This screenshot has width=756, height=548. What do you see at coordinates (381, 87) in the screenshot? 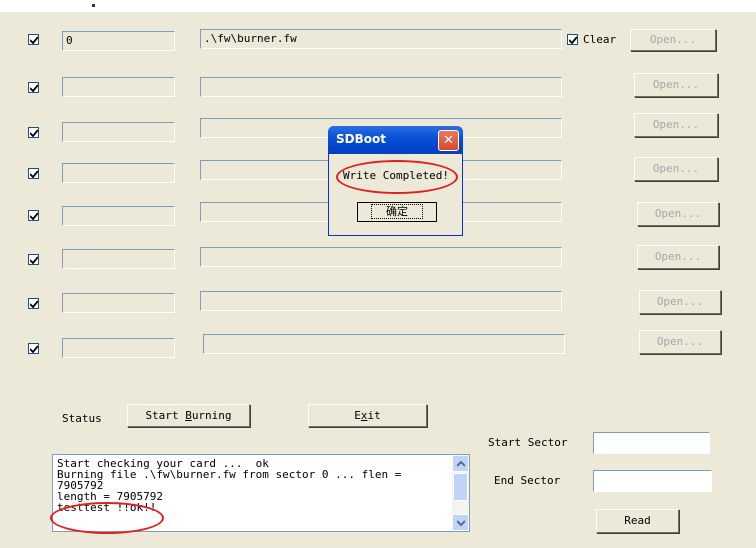
I see `row-2-file-field` at bounding box center [381, 87].